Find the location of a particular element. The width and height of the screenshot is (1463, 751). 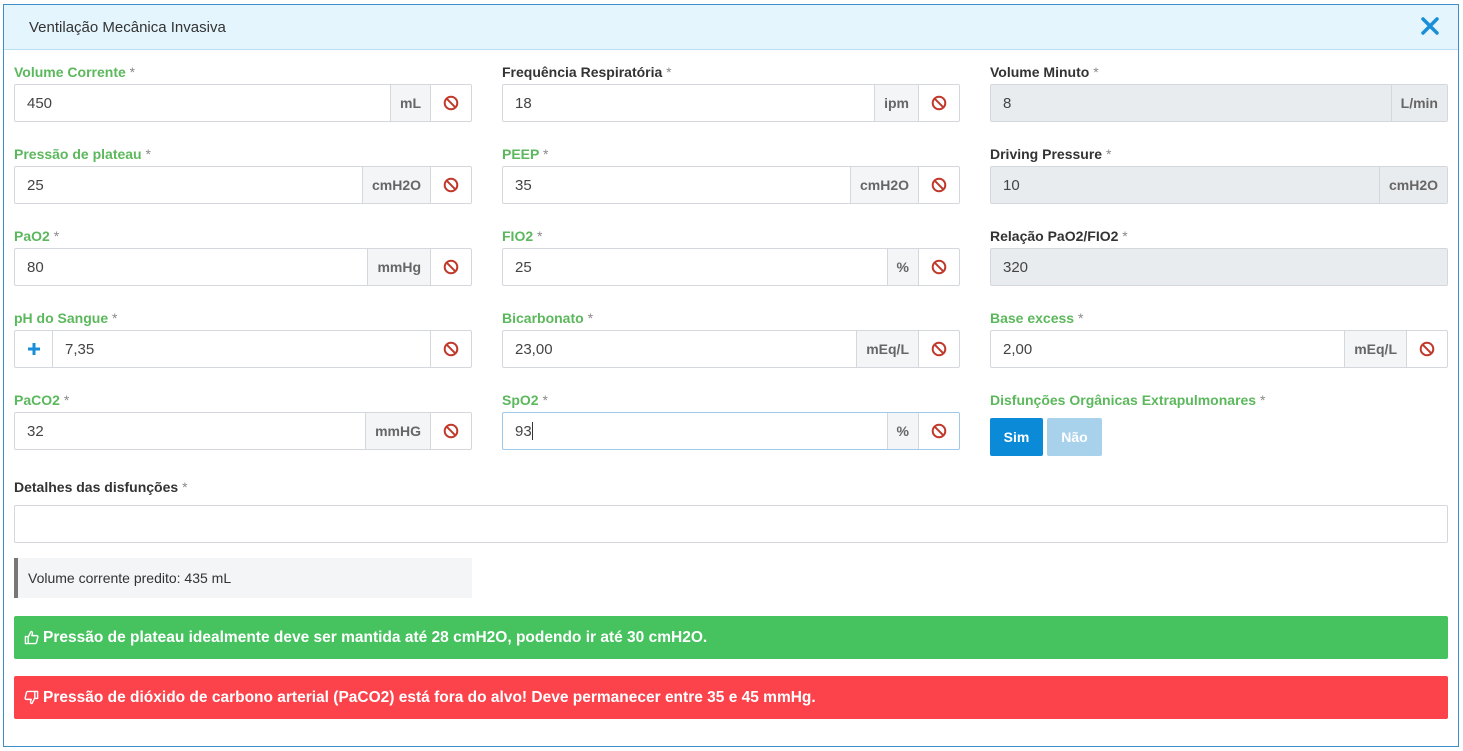

clear-ph-button is located at coordinates (450, 349).